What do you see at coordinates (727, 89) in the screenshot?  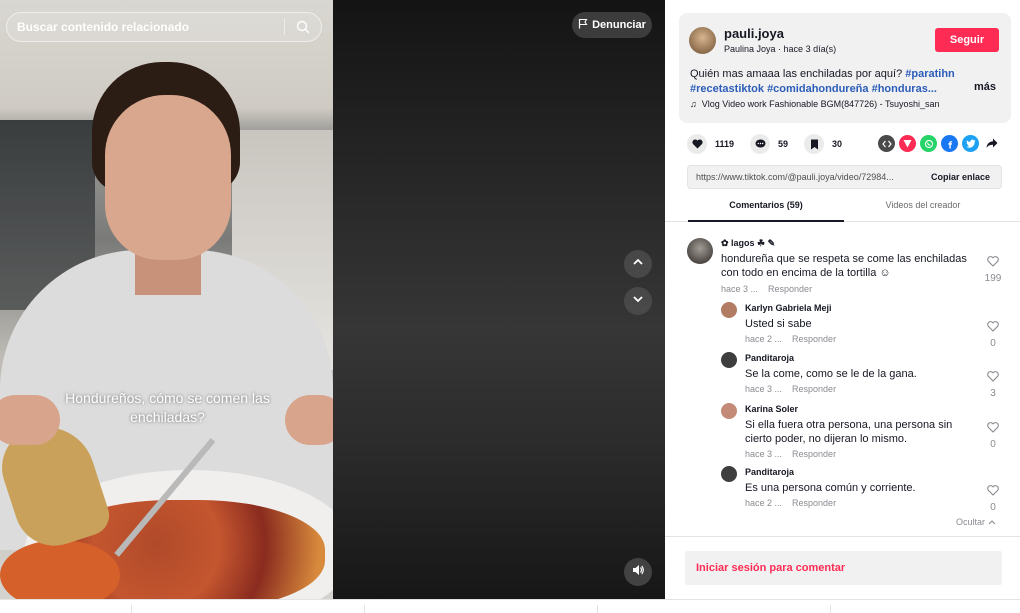 I see `hashtag-link: #recetastiktok` at bounding box center [727, 89].